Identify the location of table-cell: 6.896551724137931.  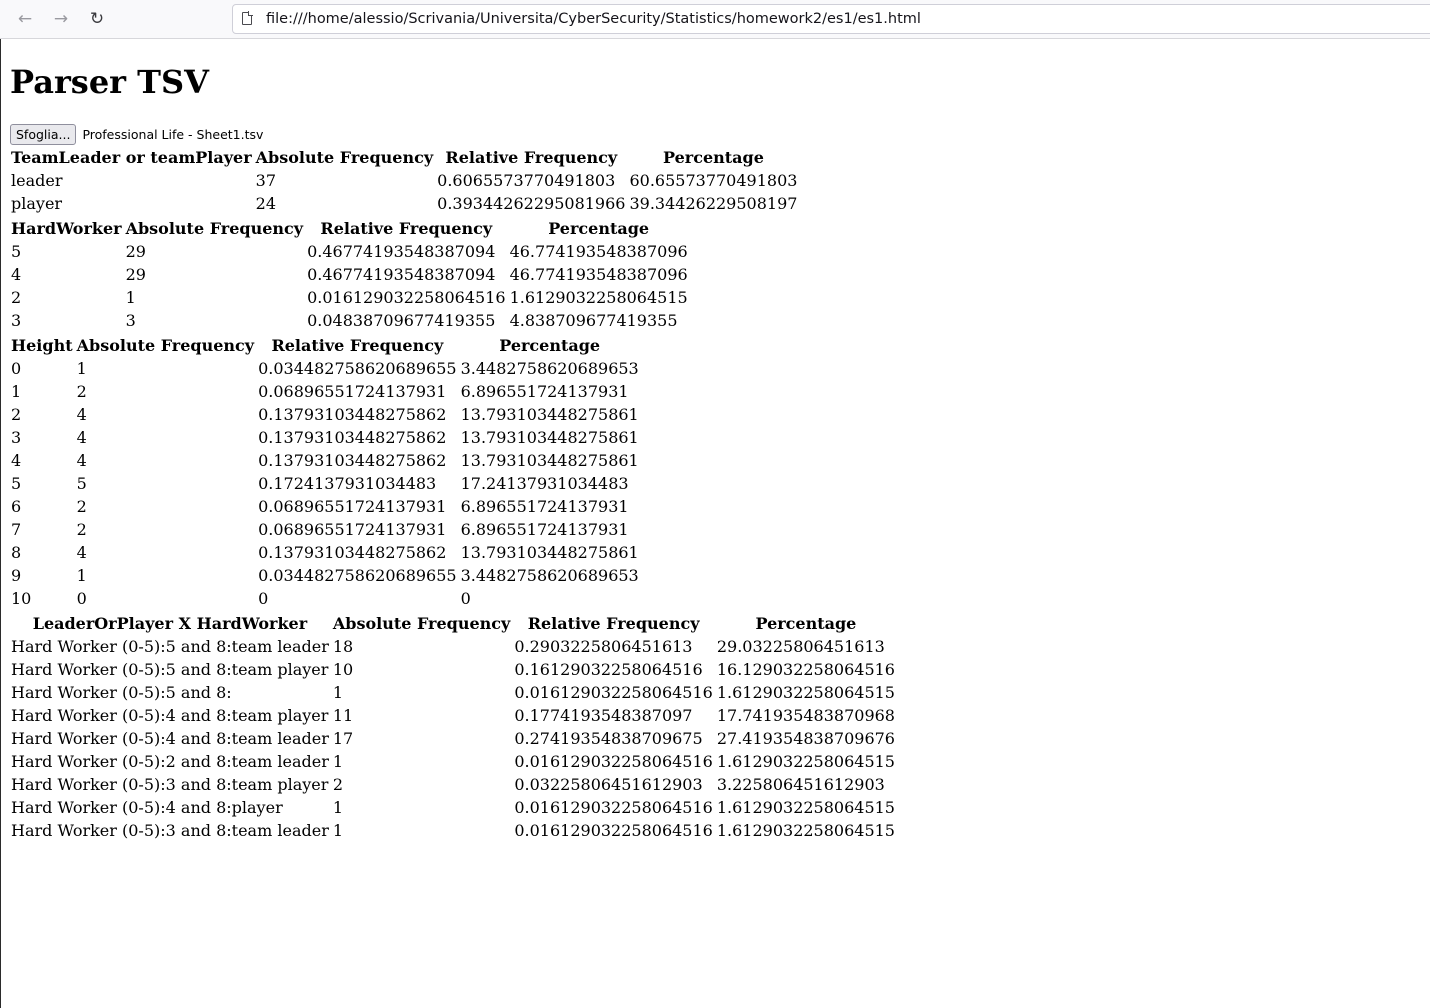
(544, 506).